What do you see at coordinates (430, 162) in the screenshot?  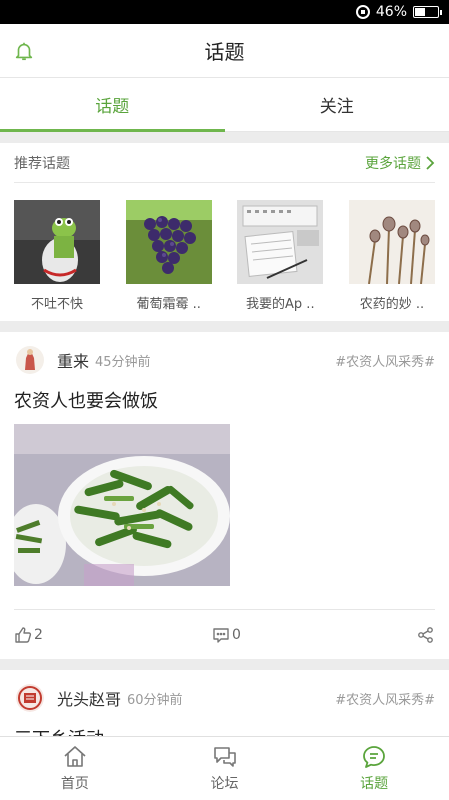 I see `chevron-right-icon` at bounding box center [430, 162].